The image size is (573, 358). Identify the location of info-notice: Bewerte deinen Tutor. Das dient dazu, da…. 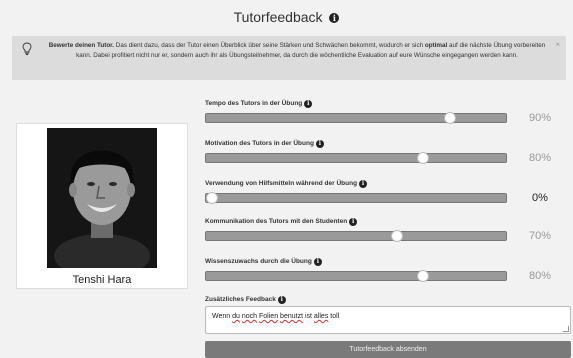
(289, 58).